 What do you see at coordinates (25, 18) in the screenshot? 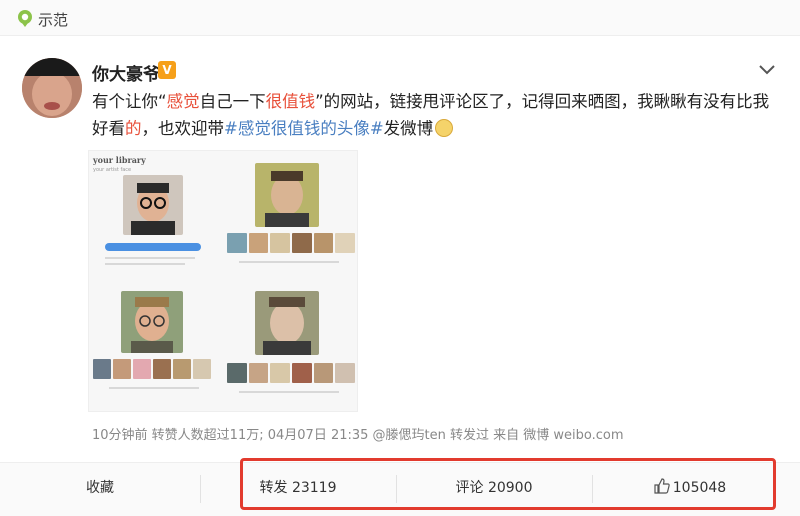
I see `location-pin-icon` at bounding box center [25, 18].